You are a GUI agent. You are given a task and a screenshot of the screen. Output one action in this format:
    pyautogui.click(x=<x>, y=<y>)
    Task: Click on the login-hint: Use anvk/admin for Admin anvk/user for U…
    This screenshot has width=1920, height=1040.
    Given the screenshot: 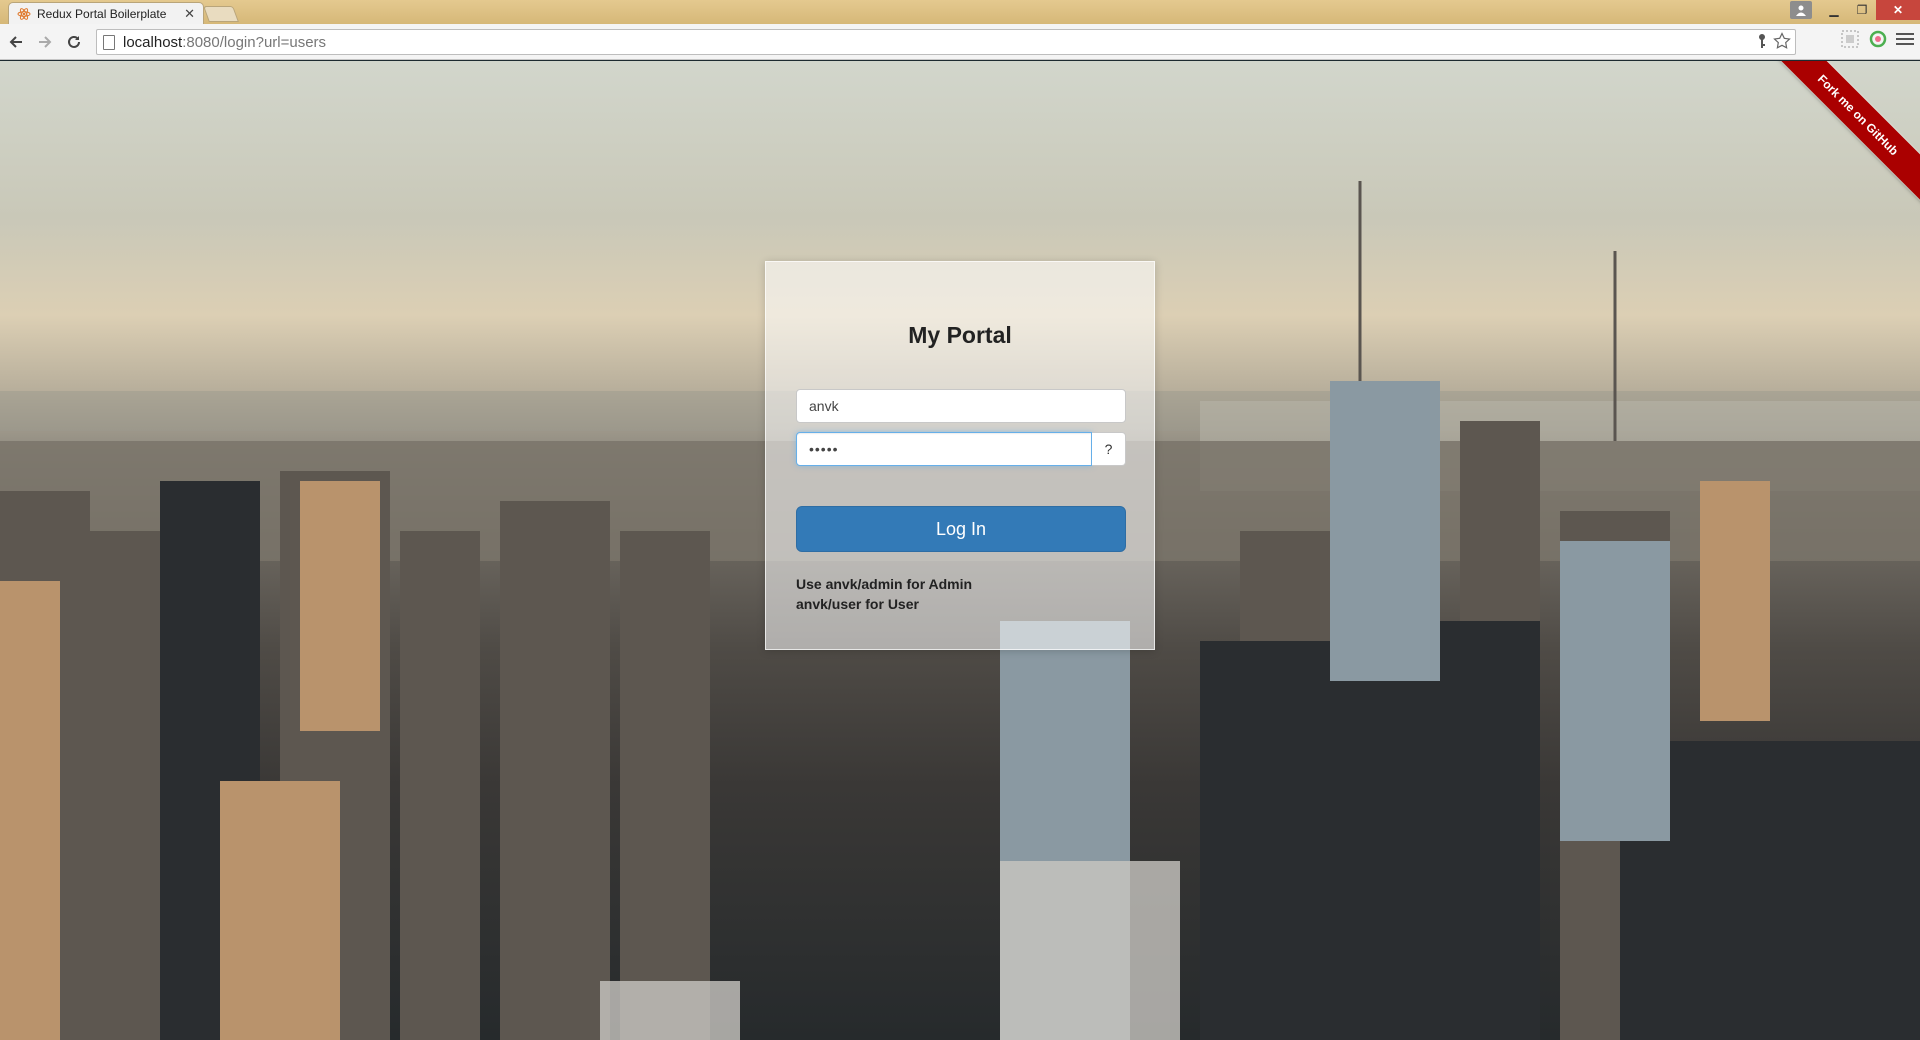 What is the action you would take?
    pyautogui.click(x=960, y=594)
    